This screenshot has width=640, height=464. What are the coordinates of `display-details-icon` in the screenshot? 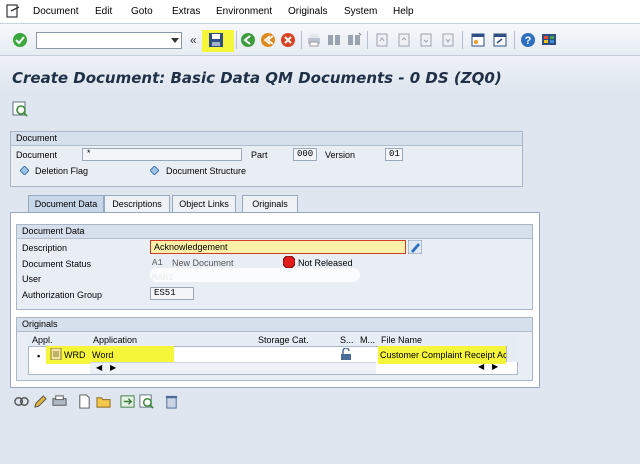 It's located at (20, 109).